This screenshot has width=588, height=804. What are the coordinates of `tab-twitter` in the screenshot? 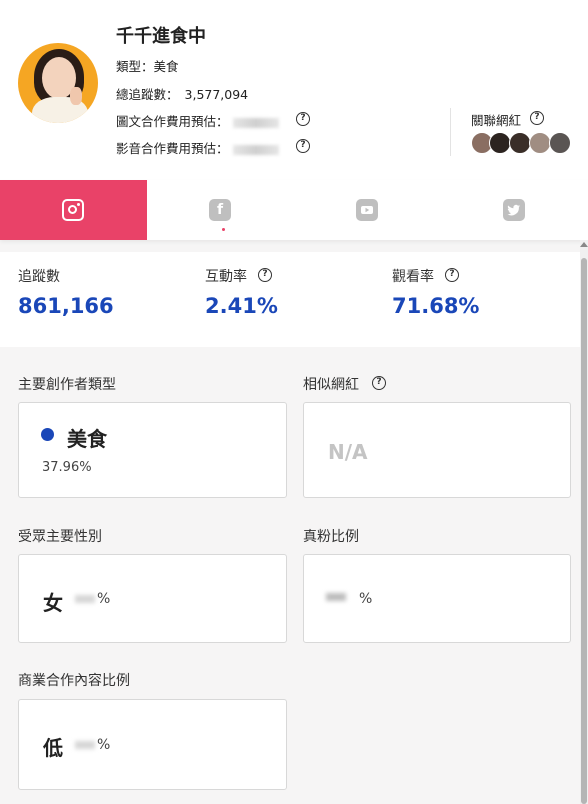 It's located at (514, 210).